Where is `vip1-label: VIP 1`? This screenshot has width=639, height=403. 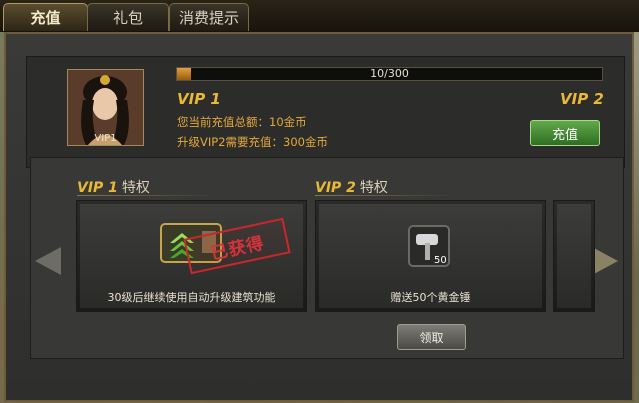
vip1-label: VIP 1 is located at coordinates (97, 188).